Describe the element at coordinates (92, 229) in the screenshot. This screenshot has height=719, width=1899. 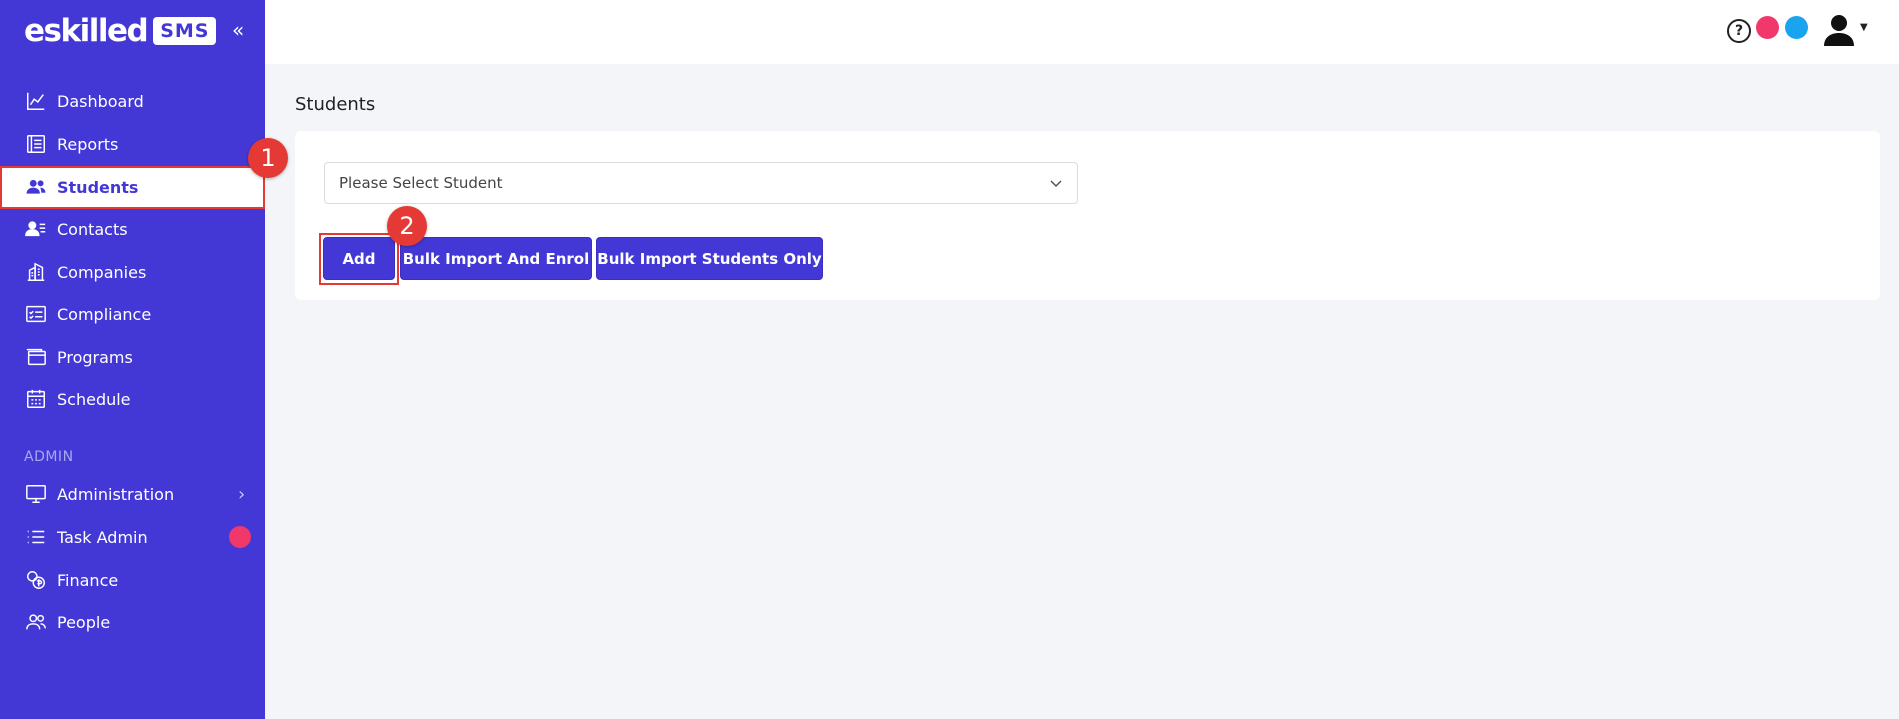
I see `sidebar-item-label: Contacts` at that location.